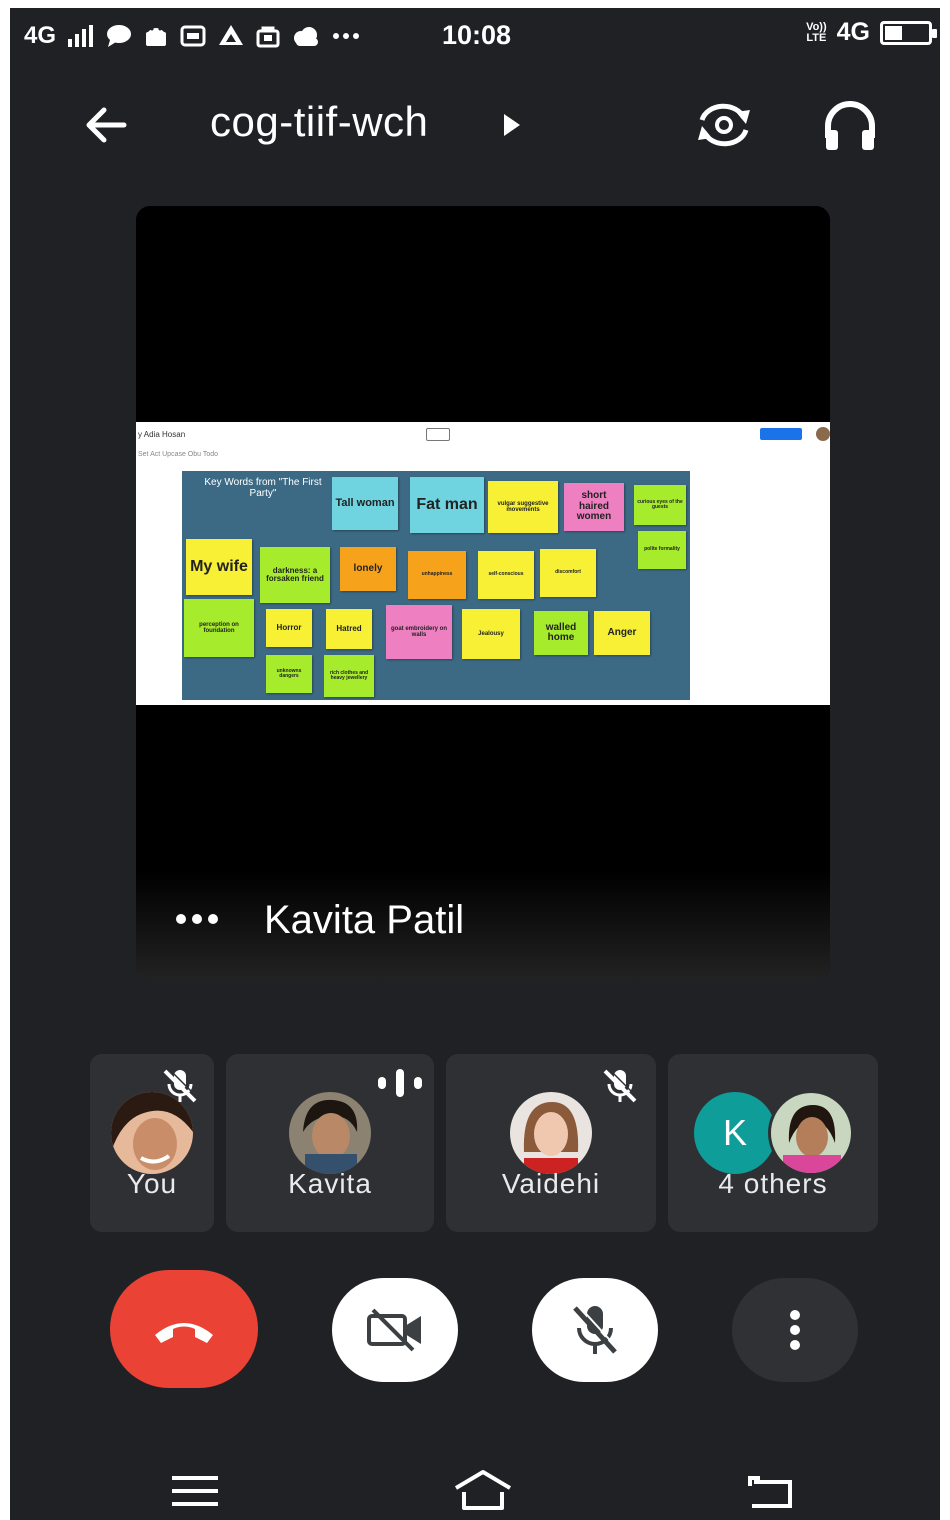 The width and height of the screenshot is (950, 1520). I want to click on participant-tile-others: K 4 others, so click(773, 1143).